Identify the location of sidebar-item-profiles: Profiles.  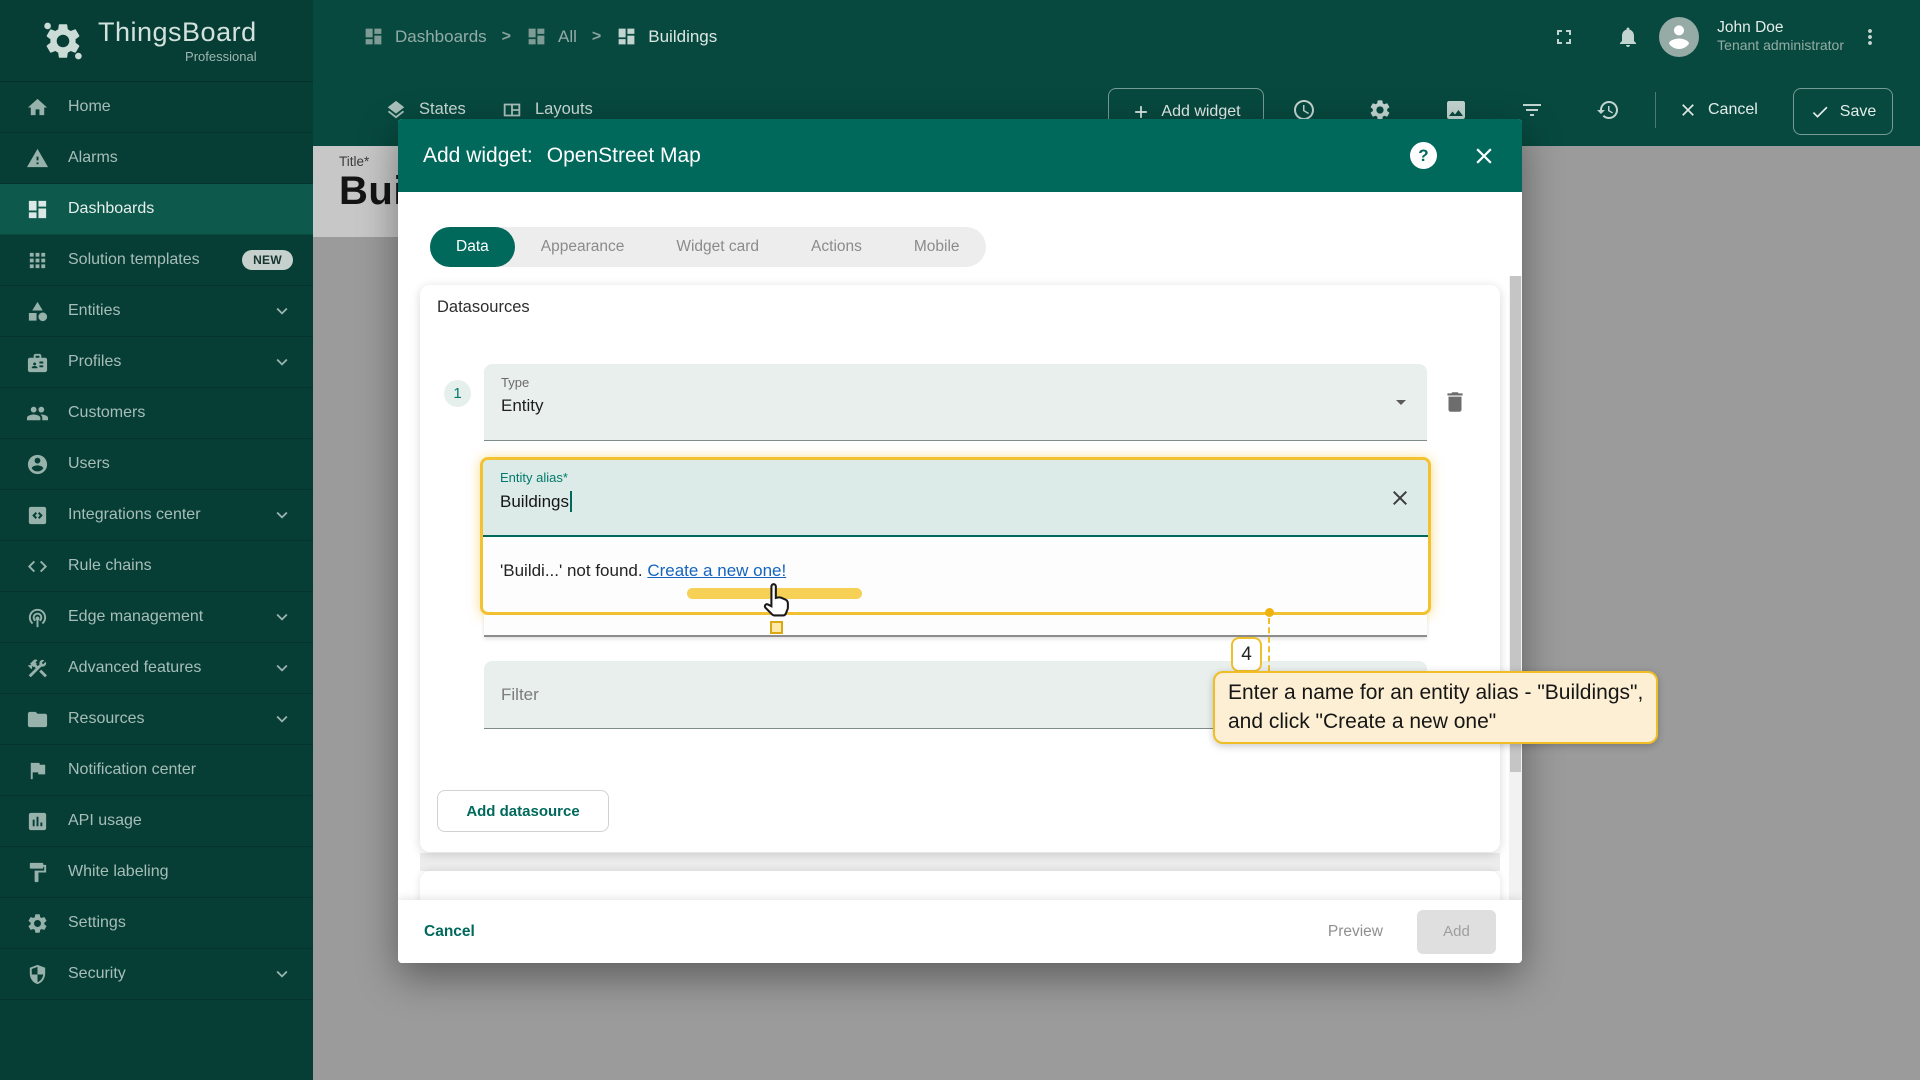
(156, 362).